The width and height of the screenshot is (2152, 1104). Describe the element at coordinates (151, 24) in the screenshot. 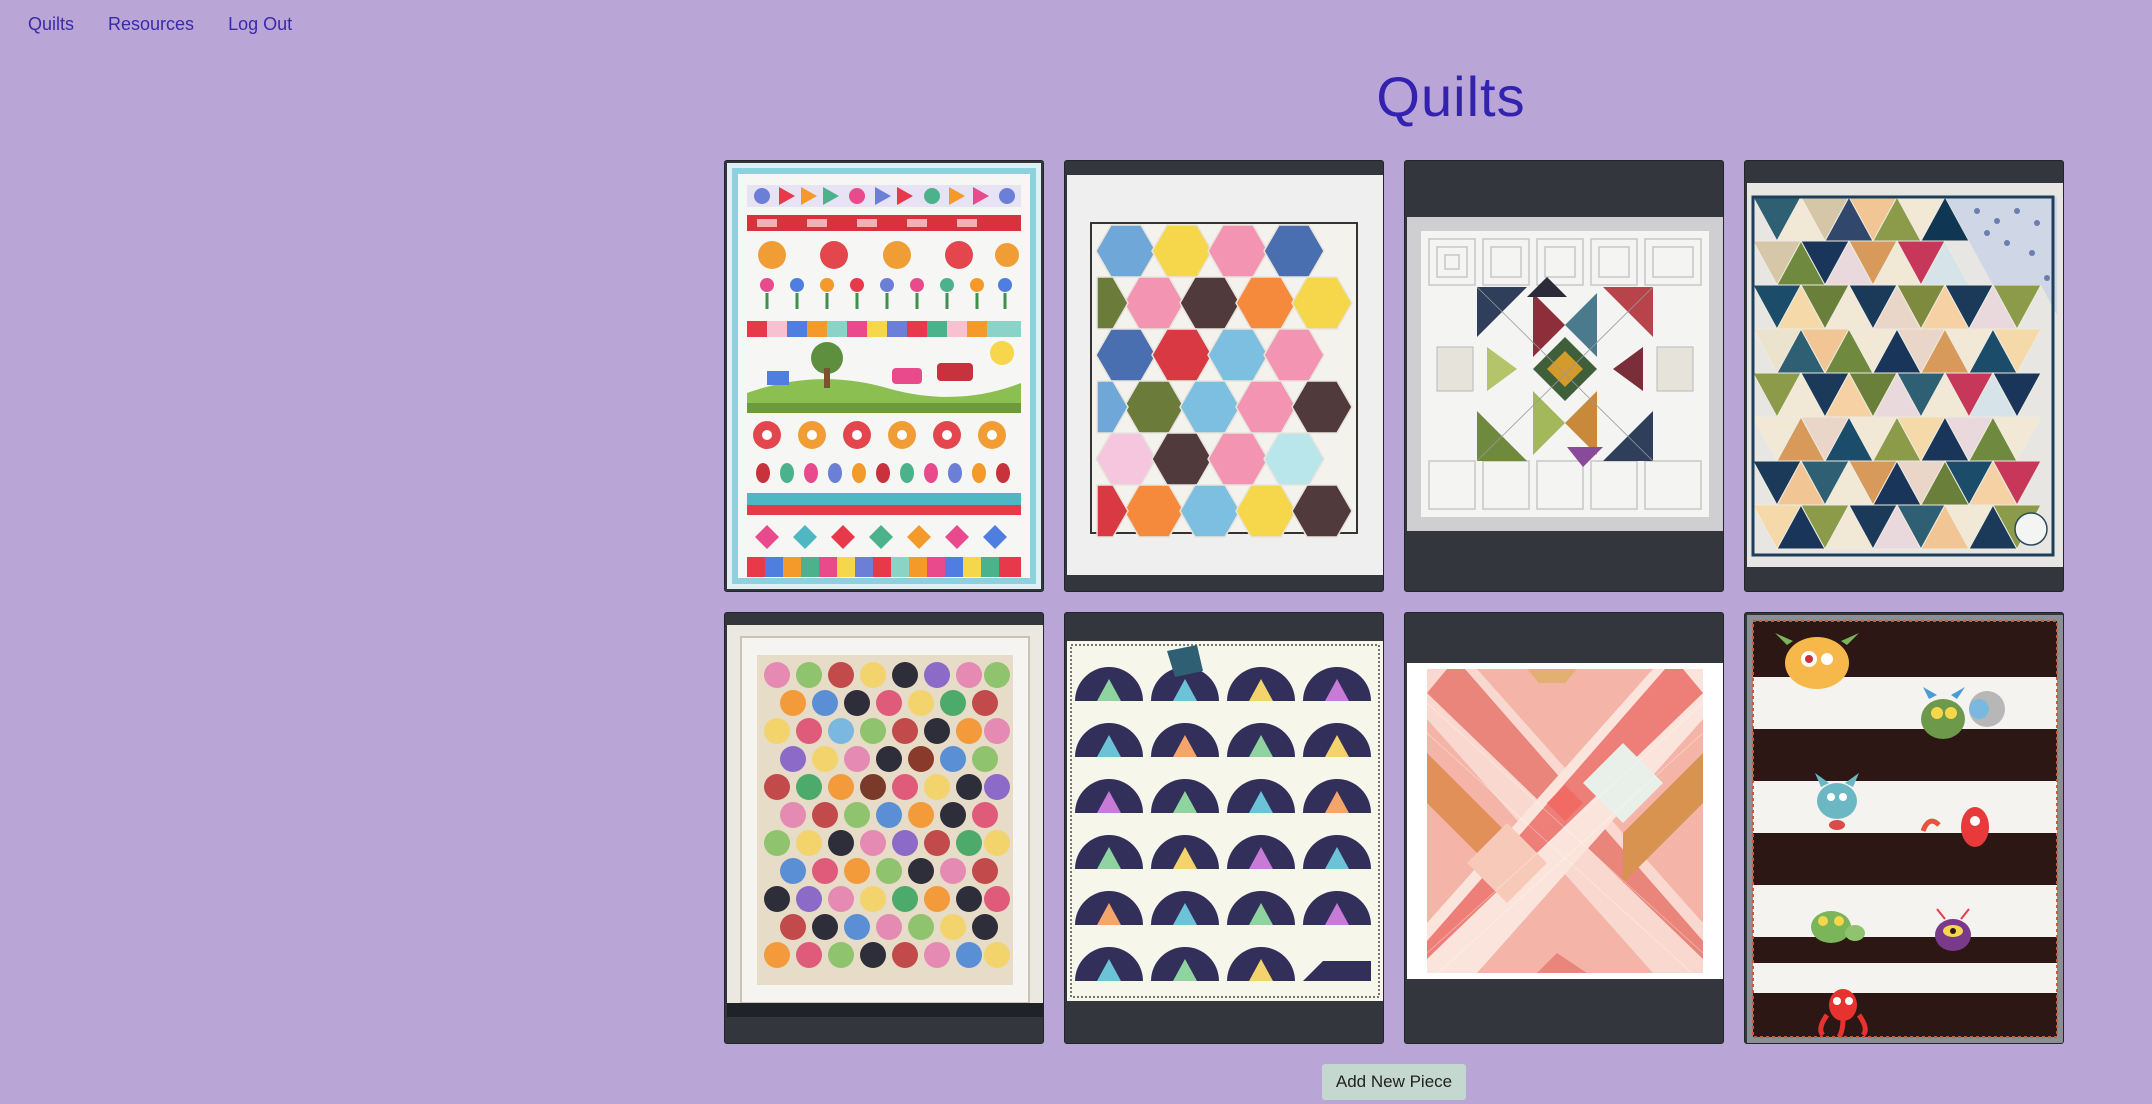

I see `nav-resources-link: Resources` at that location.